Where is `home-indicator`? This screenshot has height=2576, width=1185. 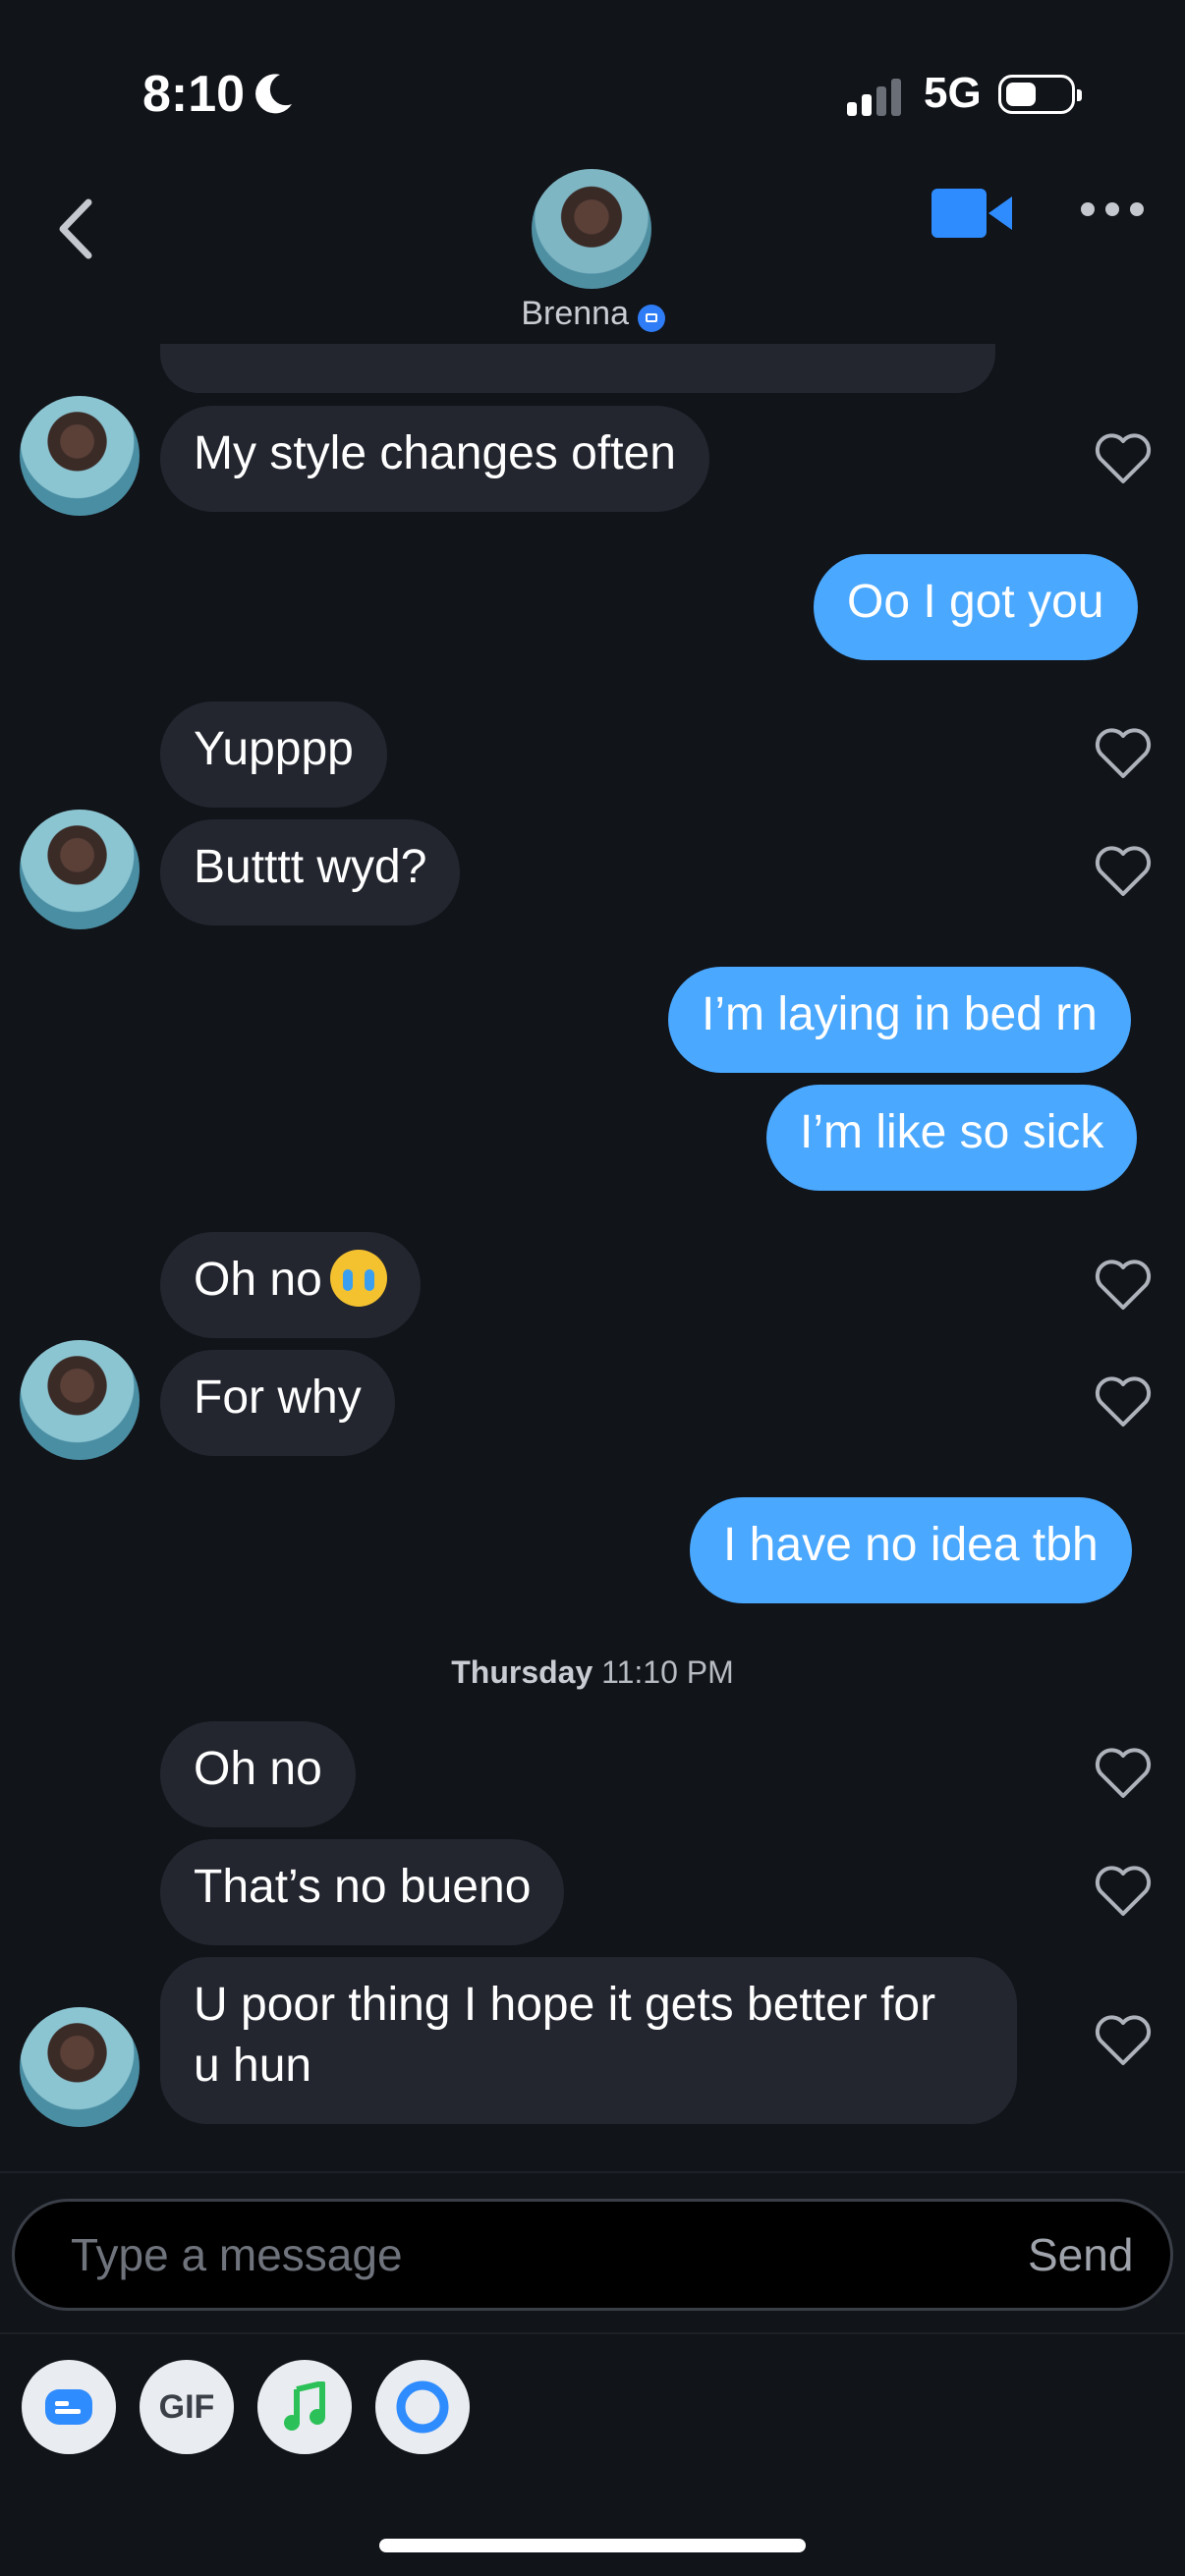 home-indicator is located at coordinates (592, 2545).